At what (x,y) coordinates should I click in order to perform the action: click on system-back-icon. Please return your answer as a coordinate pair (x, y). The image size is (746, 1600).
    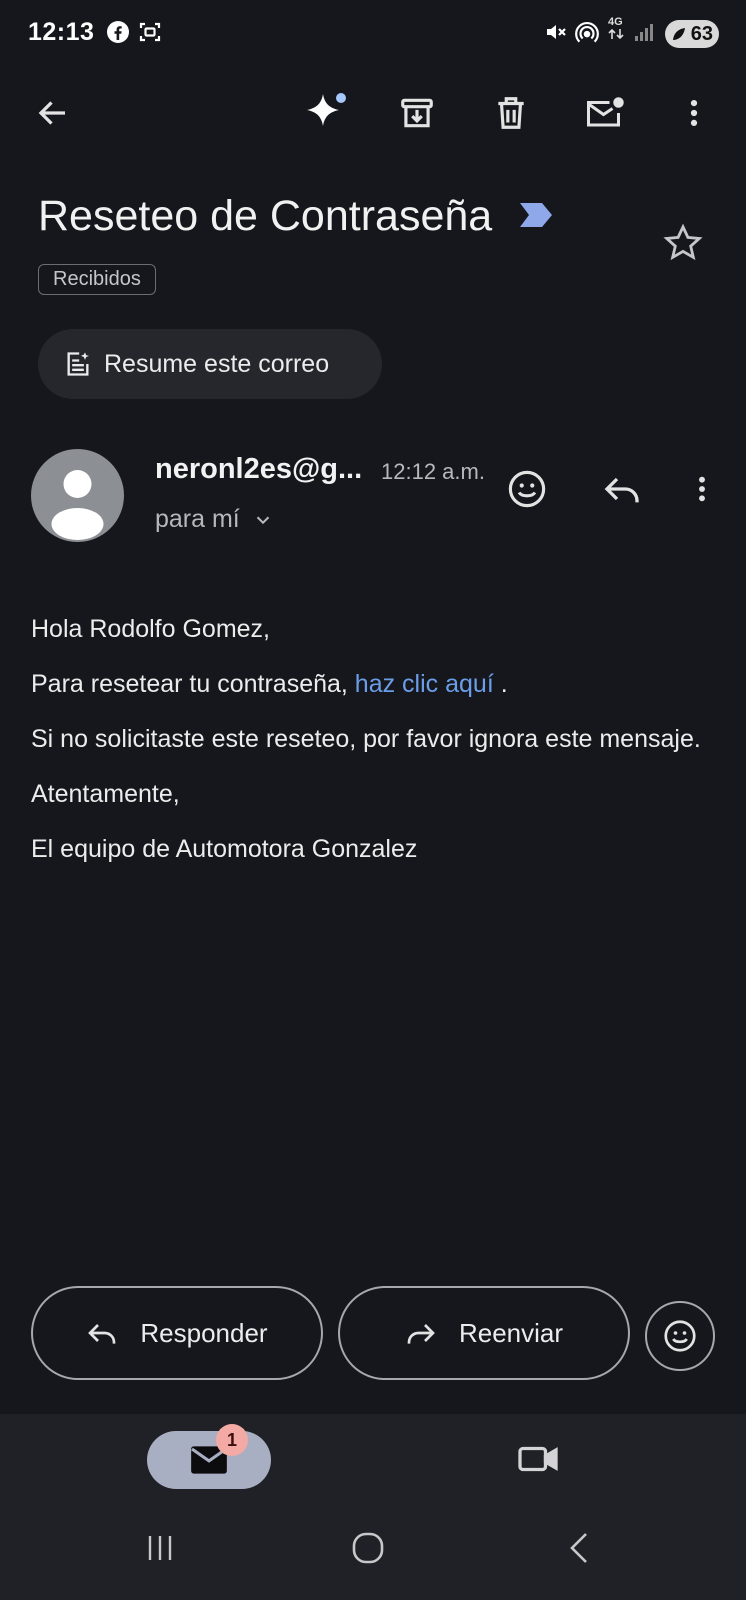
    Looking at the image, I should click on (578, 1548).